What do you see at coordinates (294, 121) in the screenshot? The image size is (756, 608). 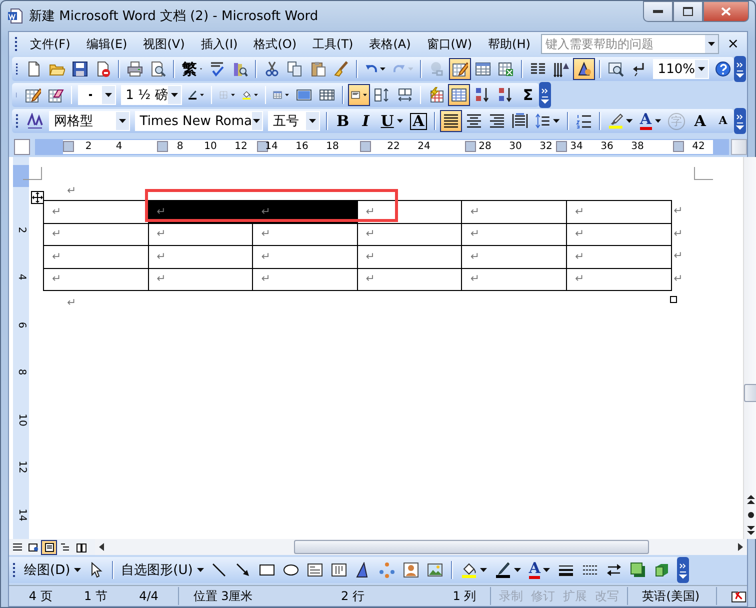 I see `dropdown-field: 五号` at bounding box center [294, 121].